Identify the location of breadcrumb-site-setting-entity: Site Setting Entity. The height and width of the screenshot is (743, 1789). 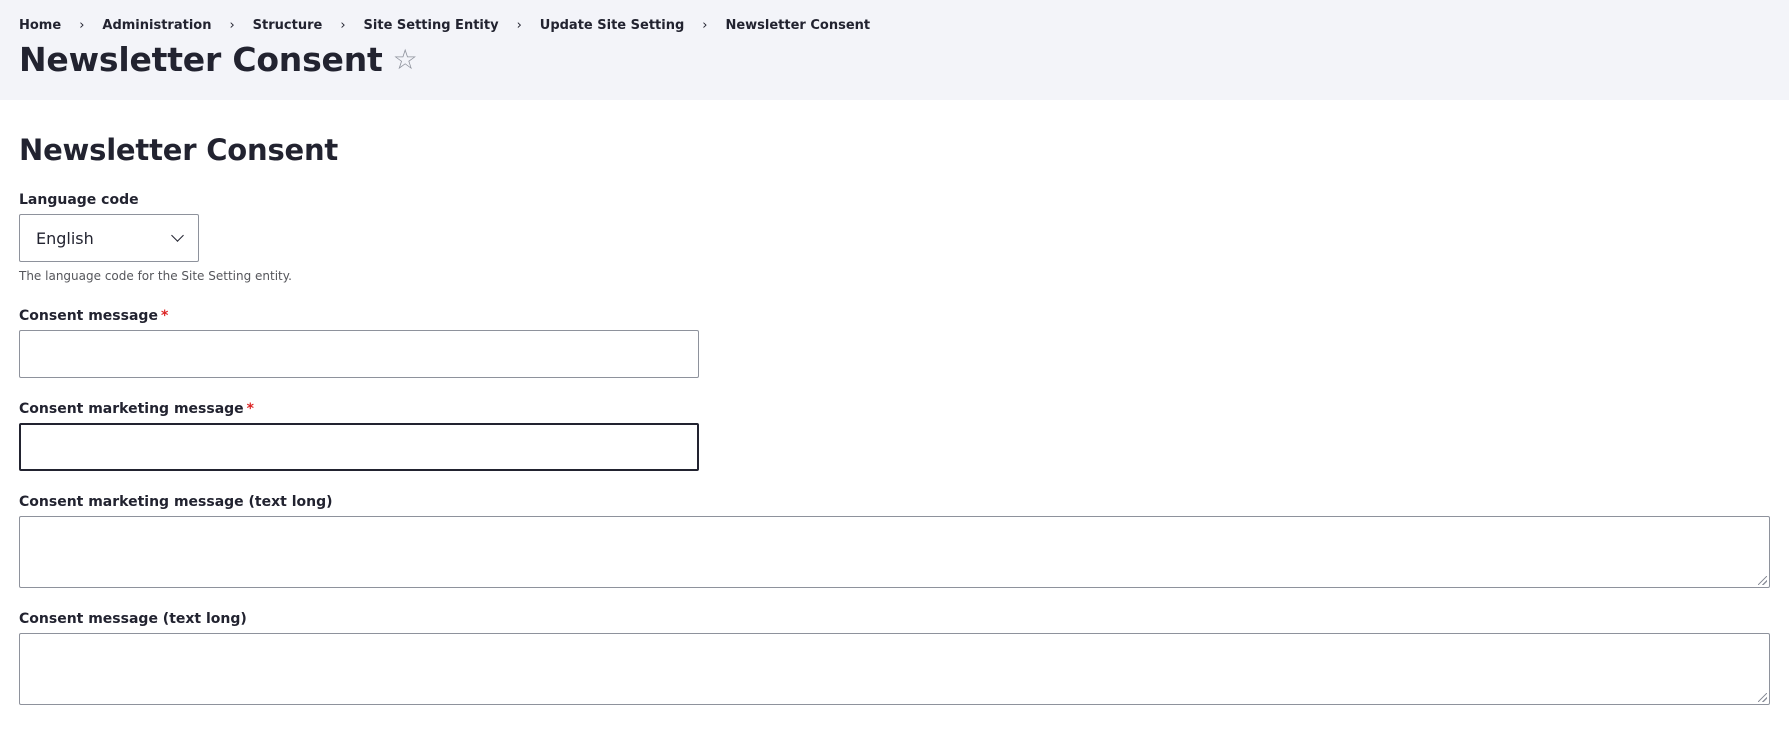
(431, 25).